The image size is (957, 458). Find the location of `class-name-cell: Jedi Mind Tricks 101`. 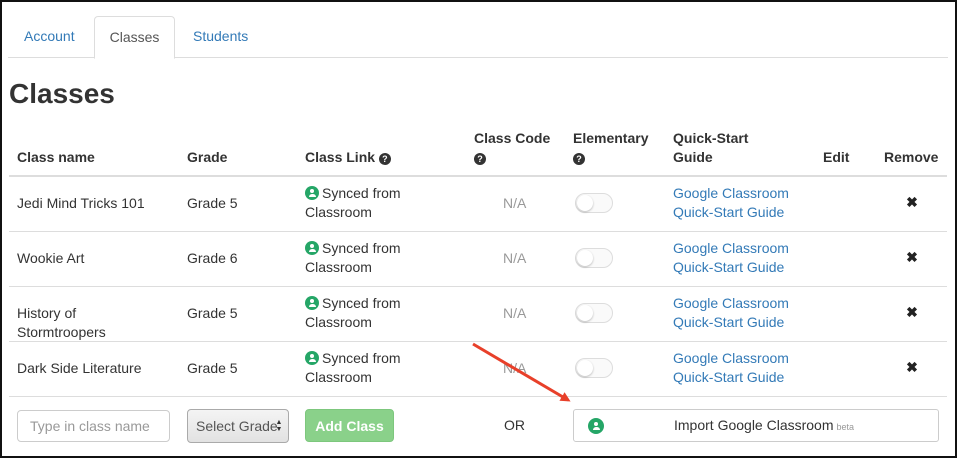

class-name-cell: Jedi Mind Tricks 101 is located at coordinates (81, 203).